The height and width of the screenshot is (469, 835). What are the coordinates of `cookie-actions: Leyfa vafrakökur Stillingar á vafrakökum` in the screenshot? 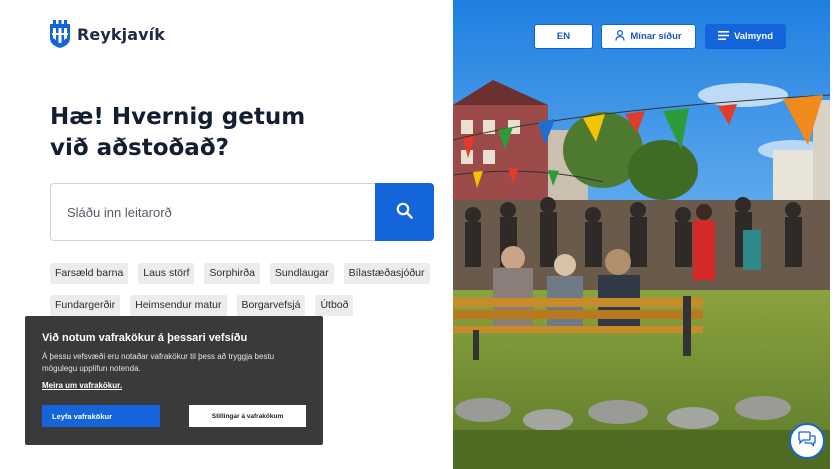 It's located at (174, 416).